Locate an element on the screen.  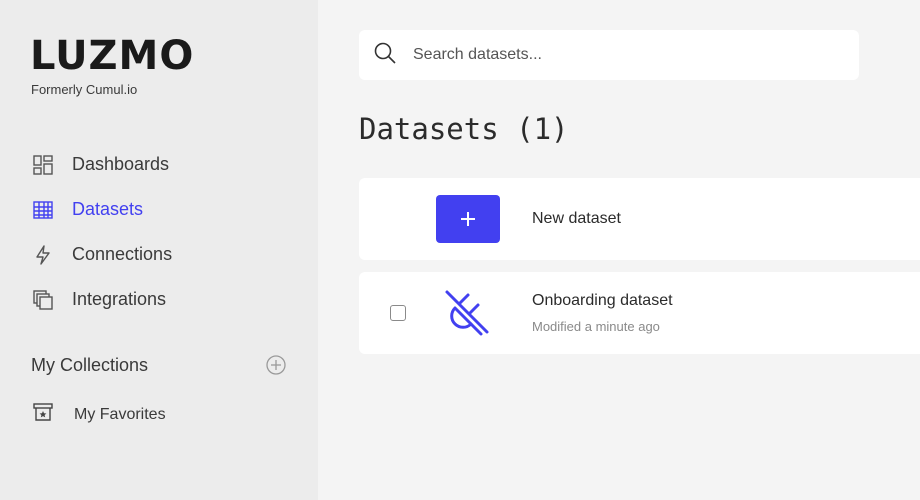
plus-circle-icon is located at coordinates (276, 365).